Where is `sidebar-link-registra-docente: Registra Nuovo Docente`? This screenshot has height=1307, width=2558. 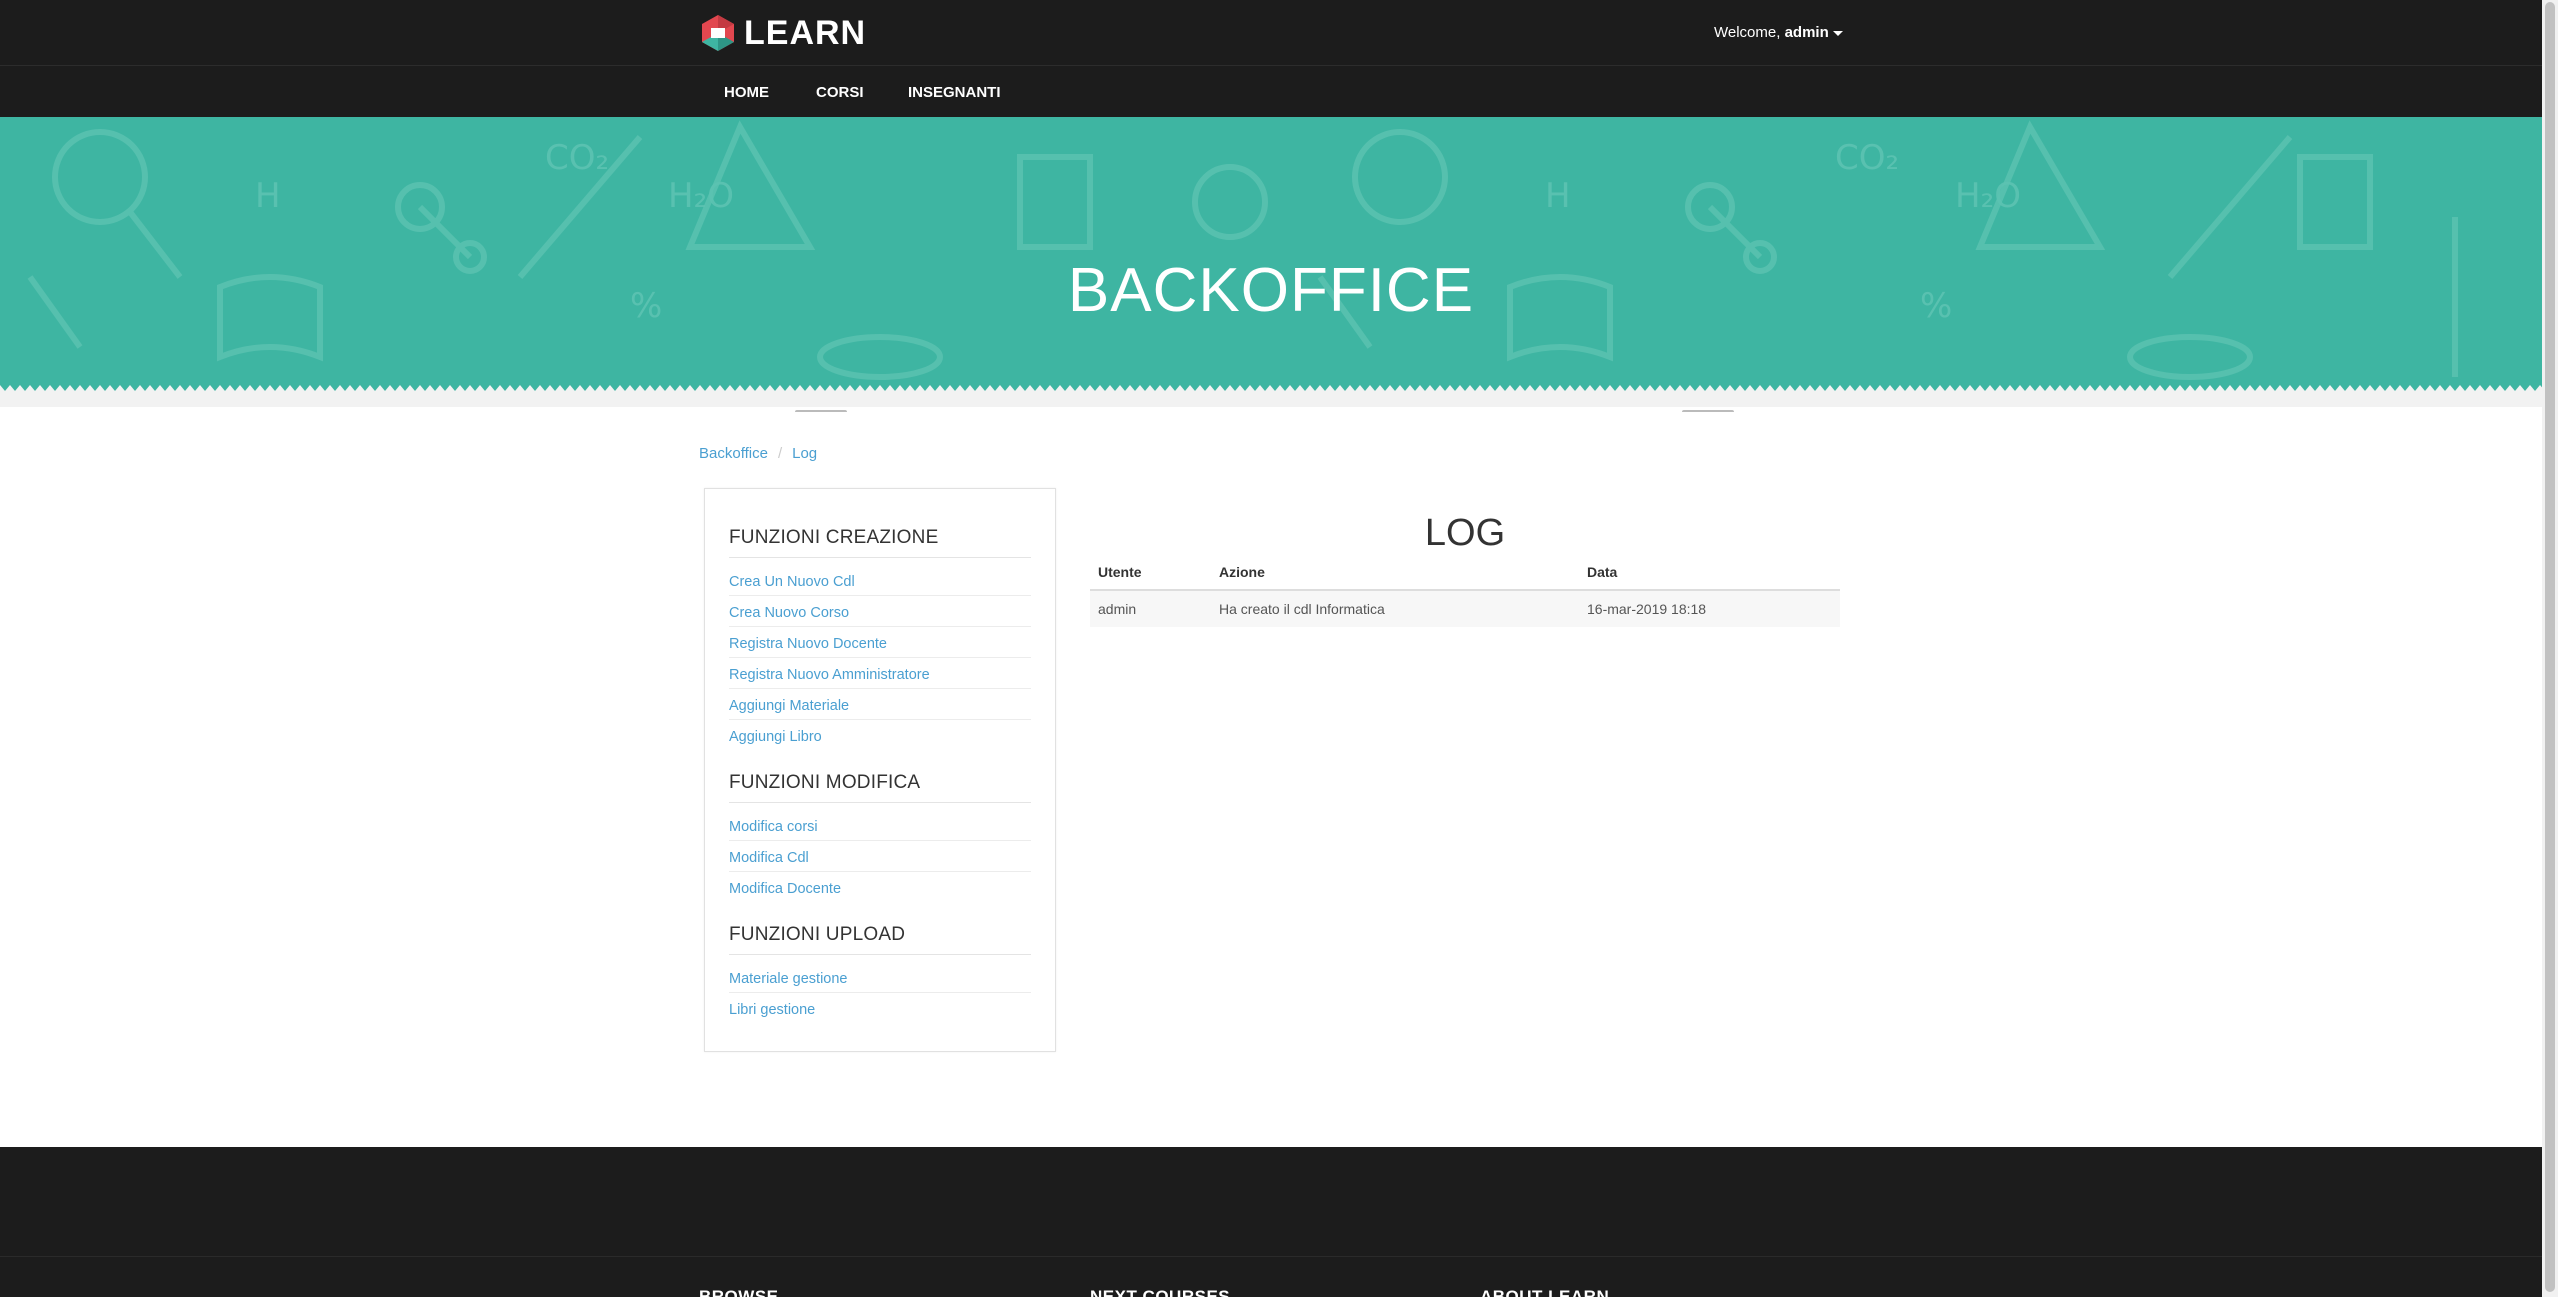
sidebar-link-registra-docente: Registra Nuovo Docente is located at coordinates (880, 647).